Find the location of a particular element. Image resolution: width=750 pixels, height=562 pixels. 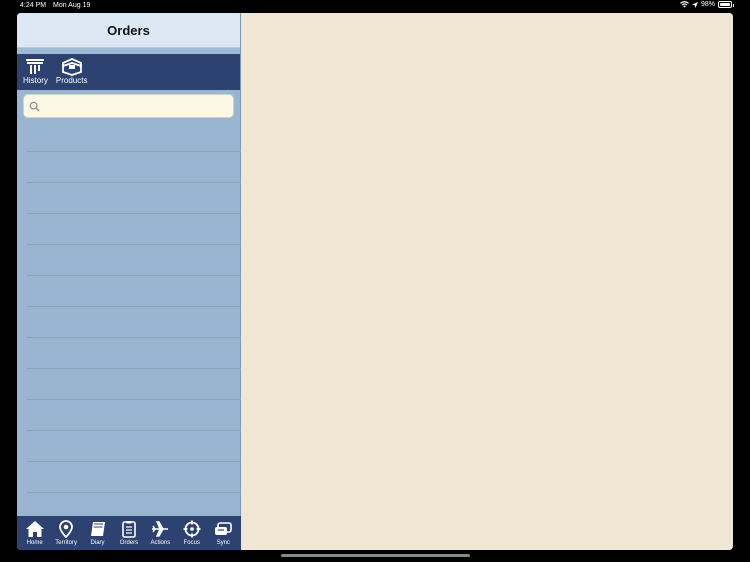

tab-label: Focus is located at coordinates (191, 543).